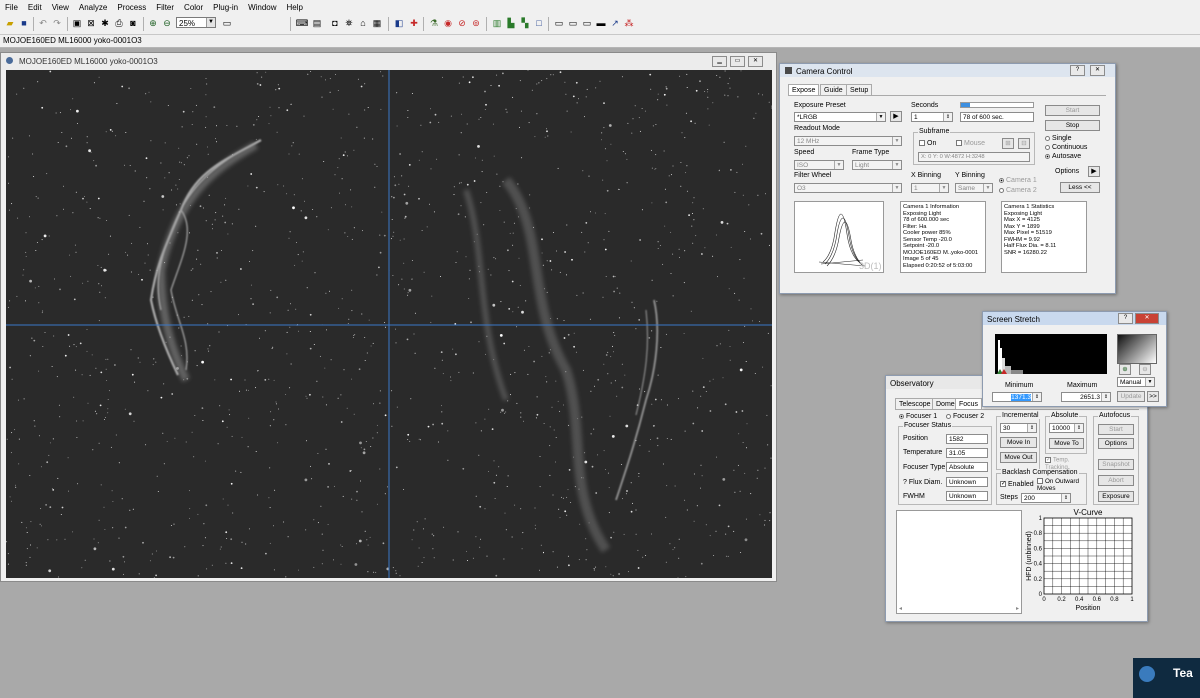 This screenshot has width=1200, height=698. I want to click on preset-run-button: ▶, so click(896, 116).